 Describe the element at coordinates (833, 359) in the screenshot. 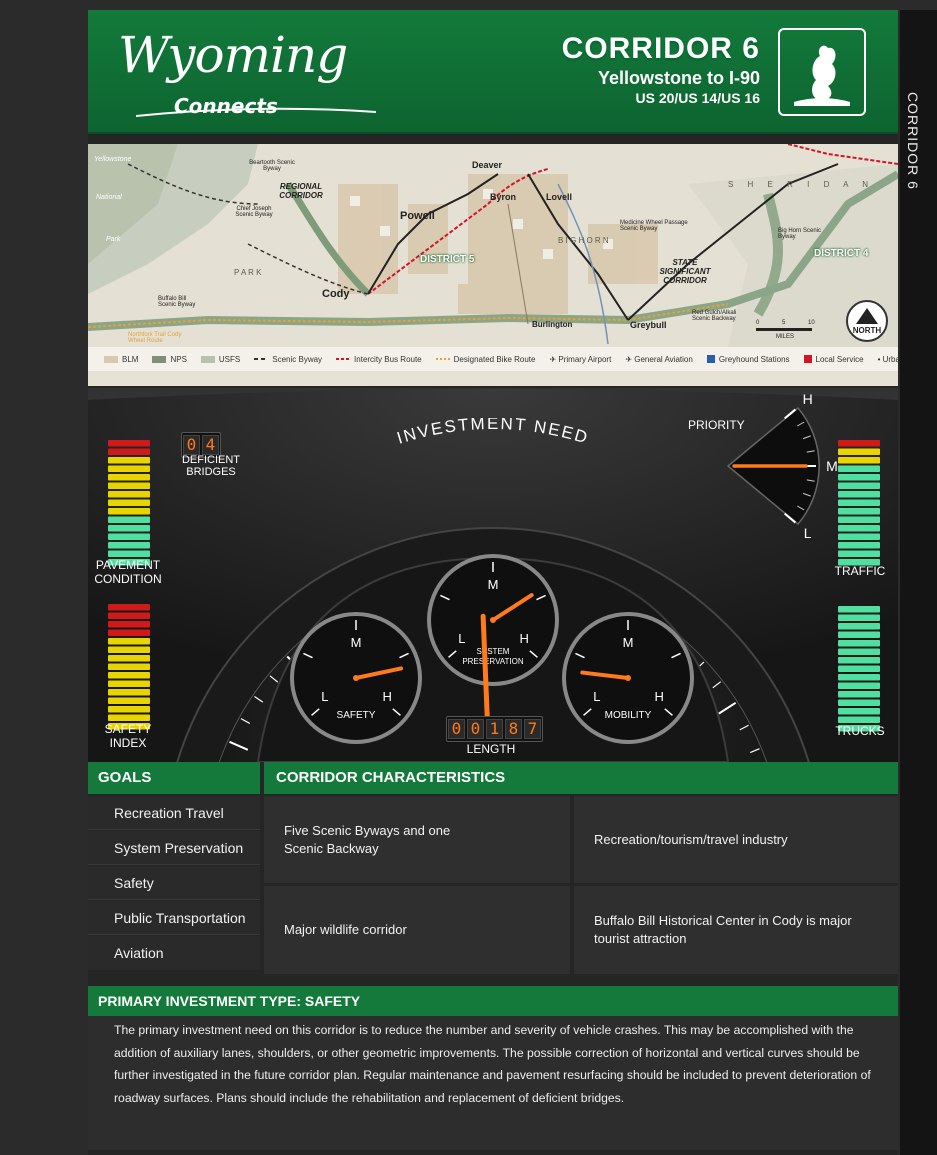

I see `legend-local-service: Local Service` at that location.